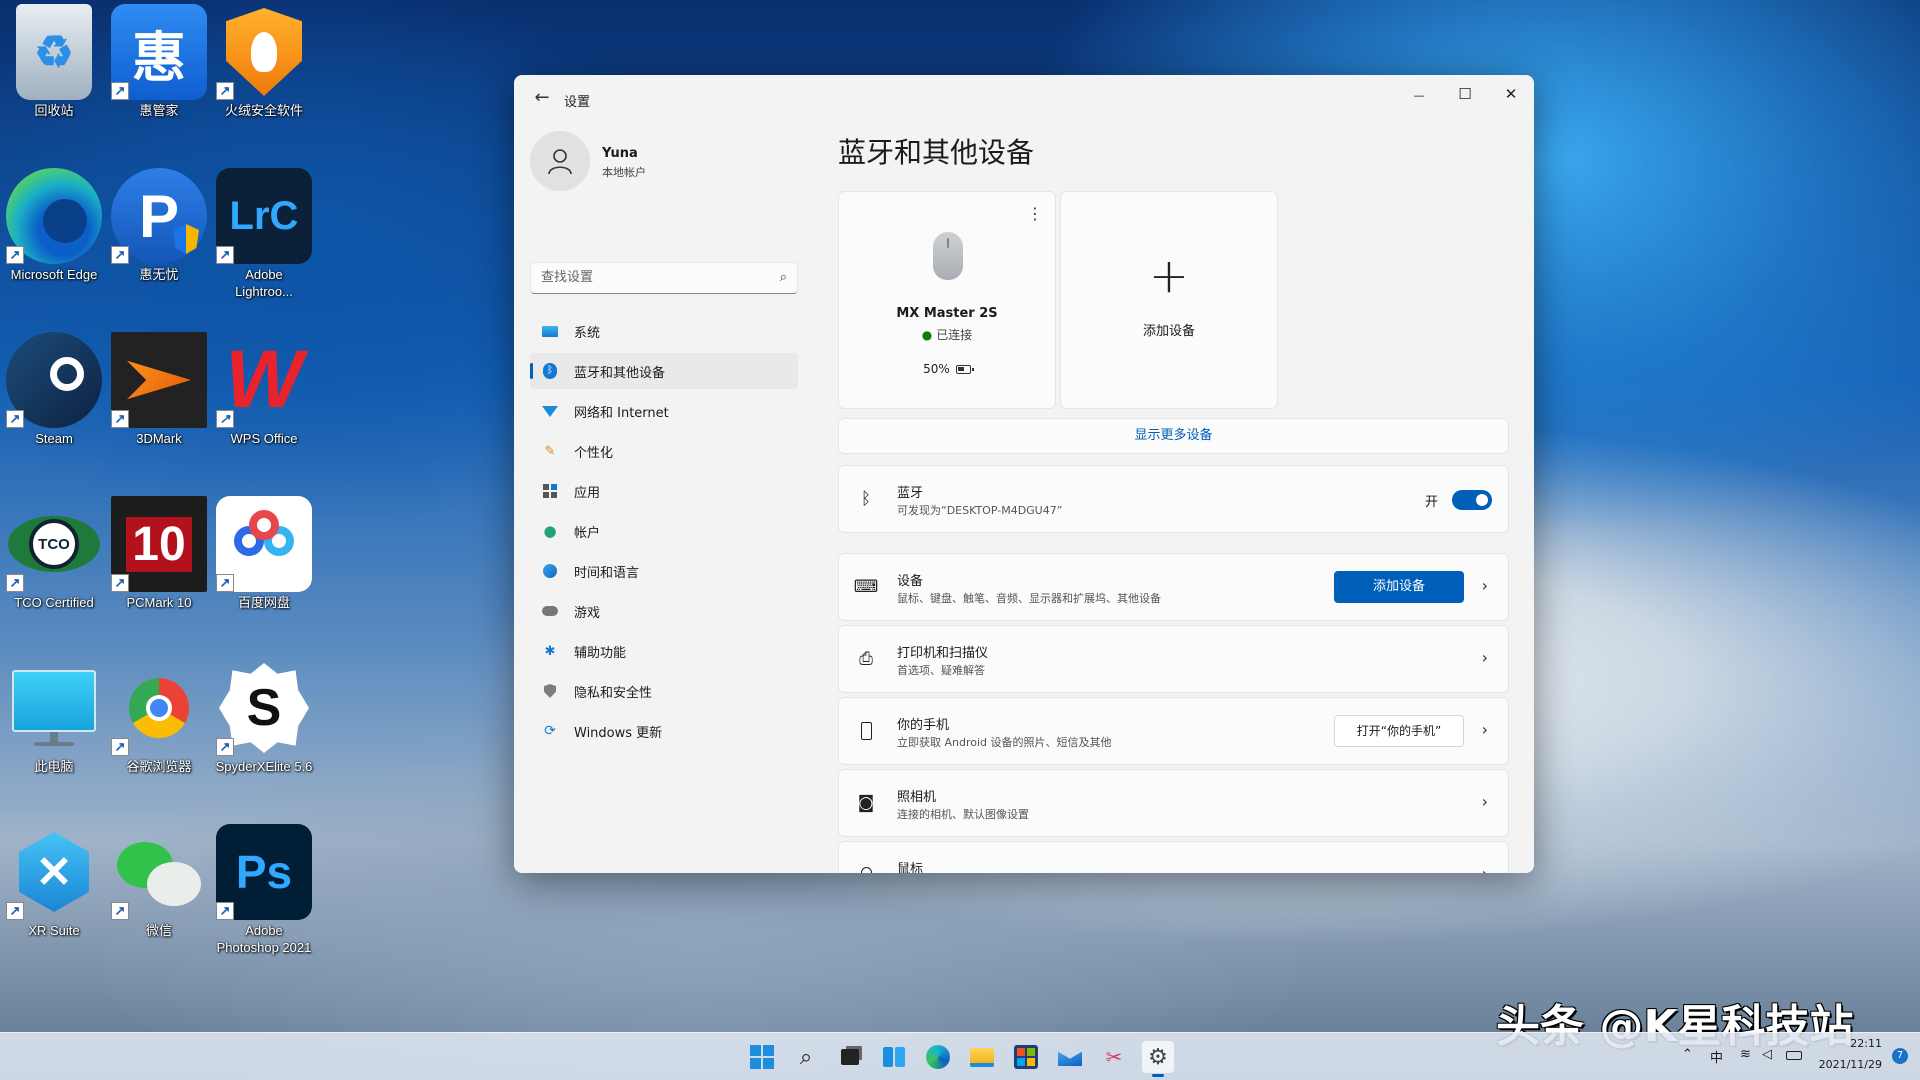 The width and height of the screenshot is (1920, 1080). Describe the element at coordinates (1687, 1054) in the screenshot. I see `show-hidden-icons-icon: ⌃` at that location.